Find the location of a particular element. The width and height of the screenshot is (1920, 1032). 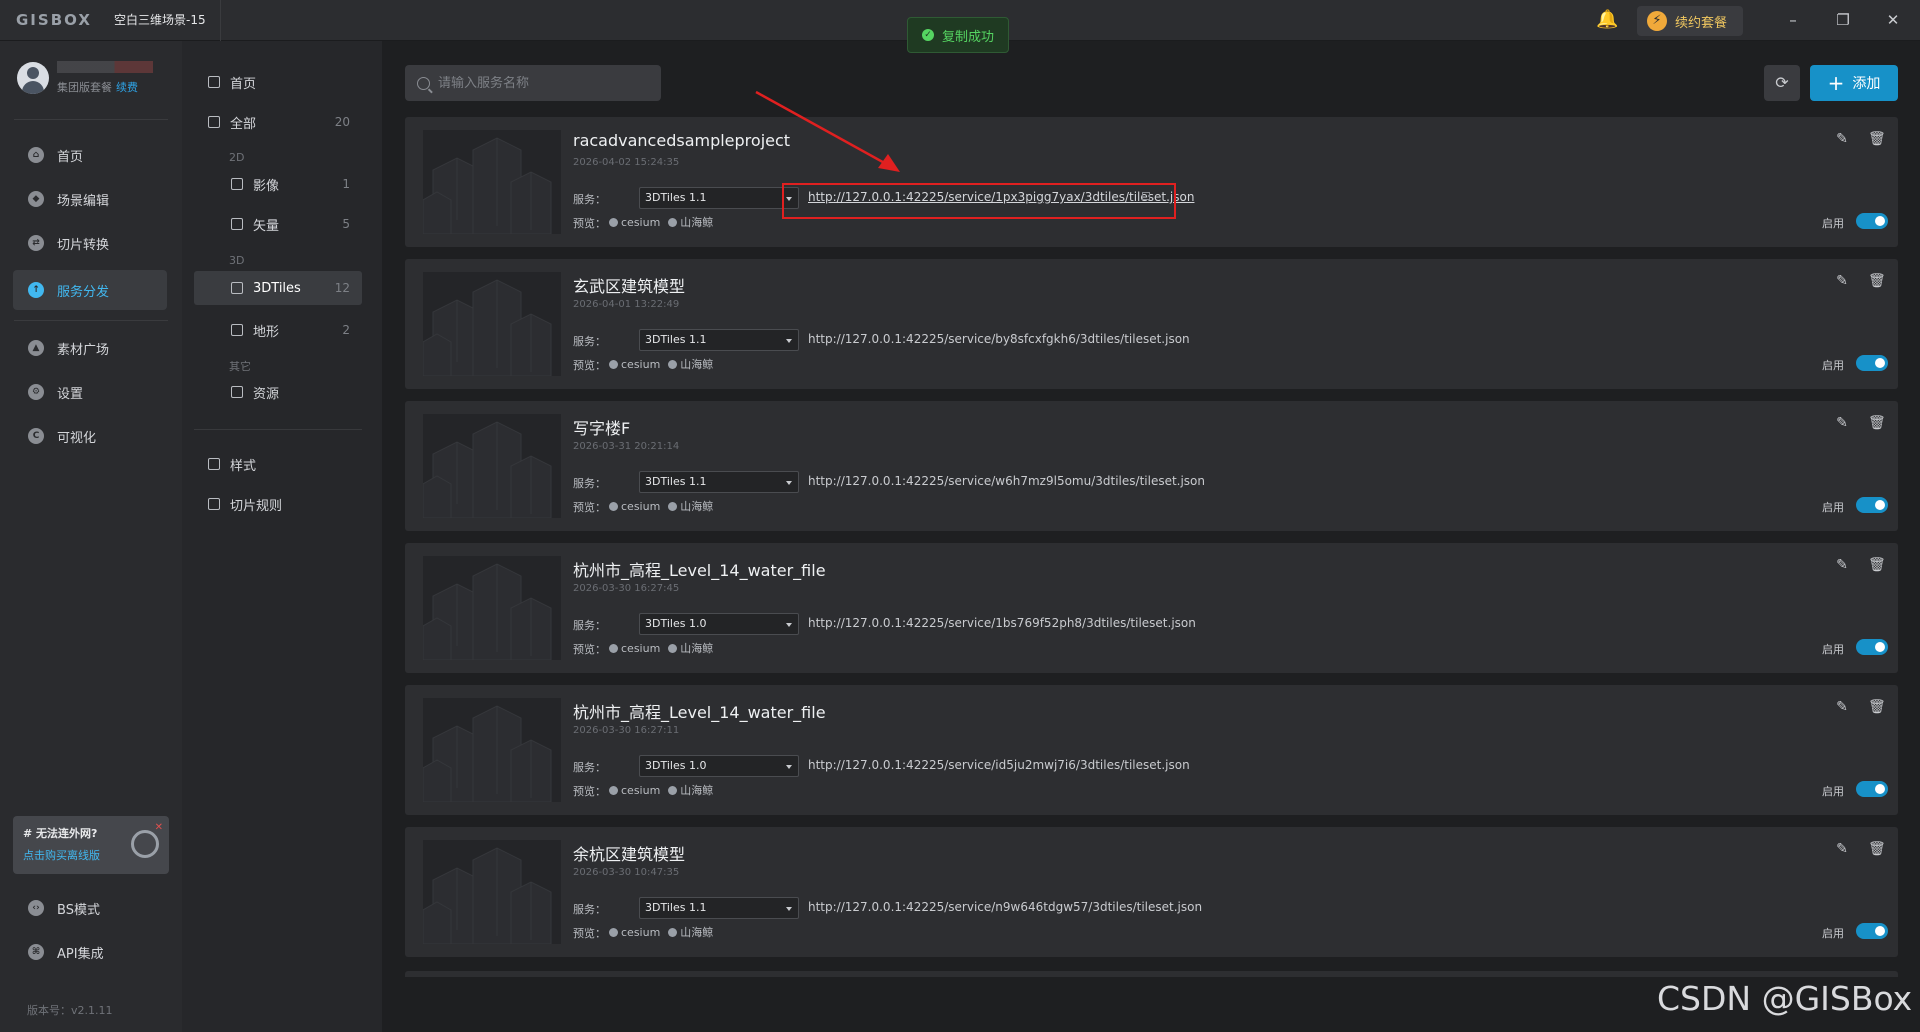

service-thumbnail is located at coordinates (492, 750).